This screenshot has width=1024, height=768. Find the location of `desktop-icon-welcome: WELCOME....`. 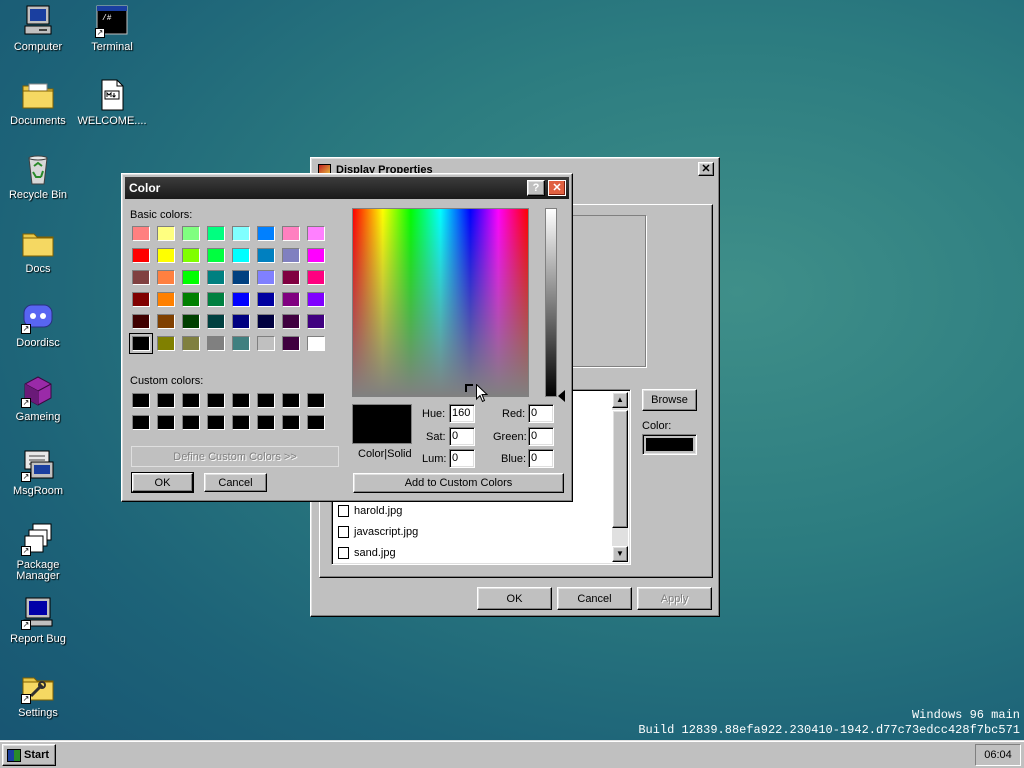

desktop-icon-welcome: WELCOME.... is located at coordinates (112, 102).